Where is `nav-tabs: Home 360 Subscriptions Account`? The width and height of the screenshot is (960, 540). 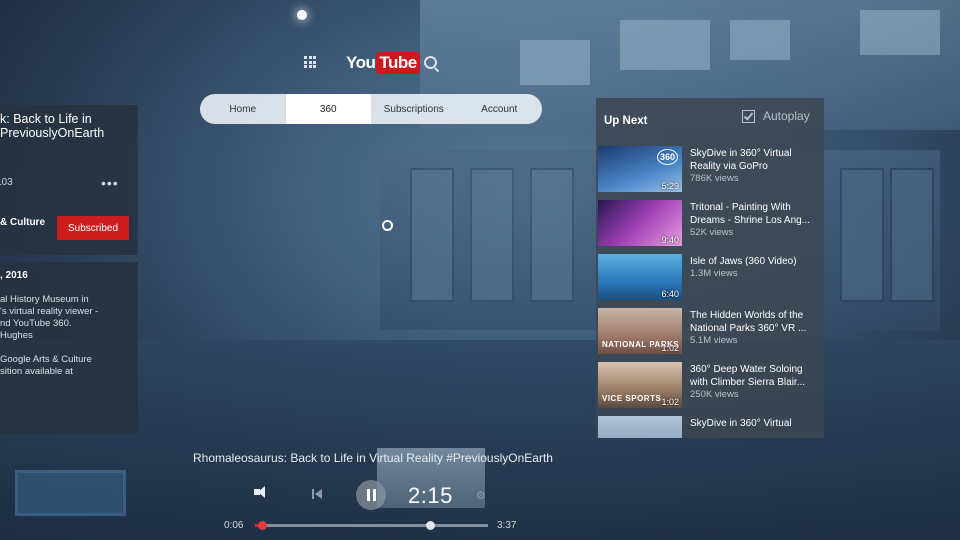
nav-tabs: Home 360 Subscriptions Account is located at coordinates (371, 109).